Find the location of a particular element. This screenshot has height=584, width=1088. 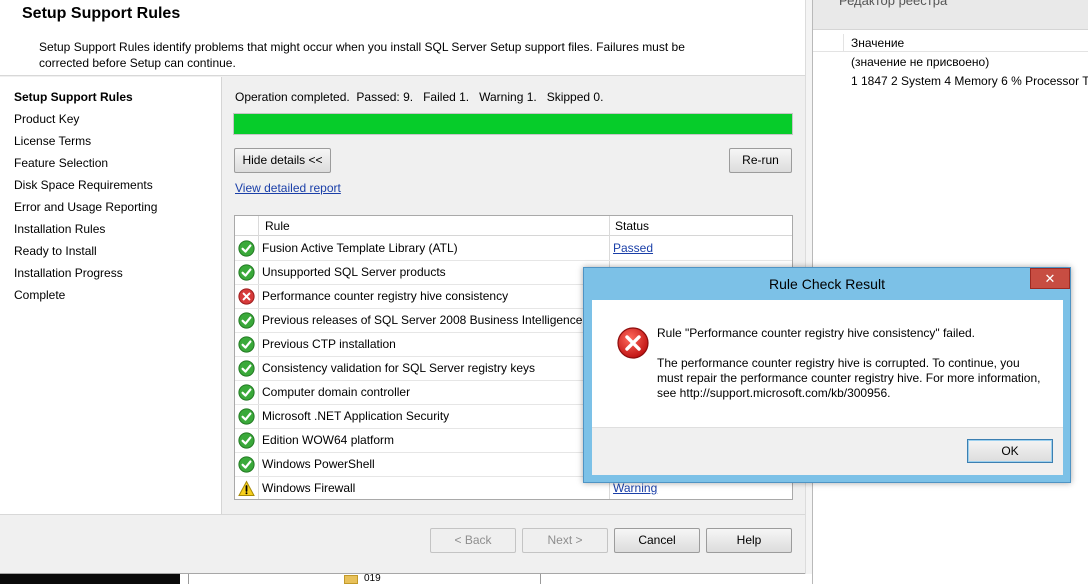

nav-item-product-key: Product Key is located at coordinates (46, 119).